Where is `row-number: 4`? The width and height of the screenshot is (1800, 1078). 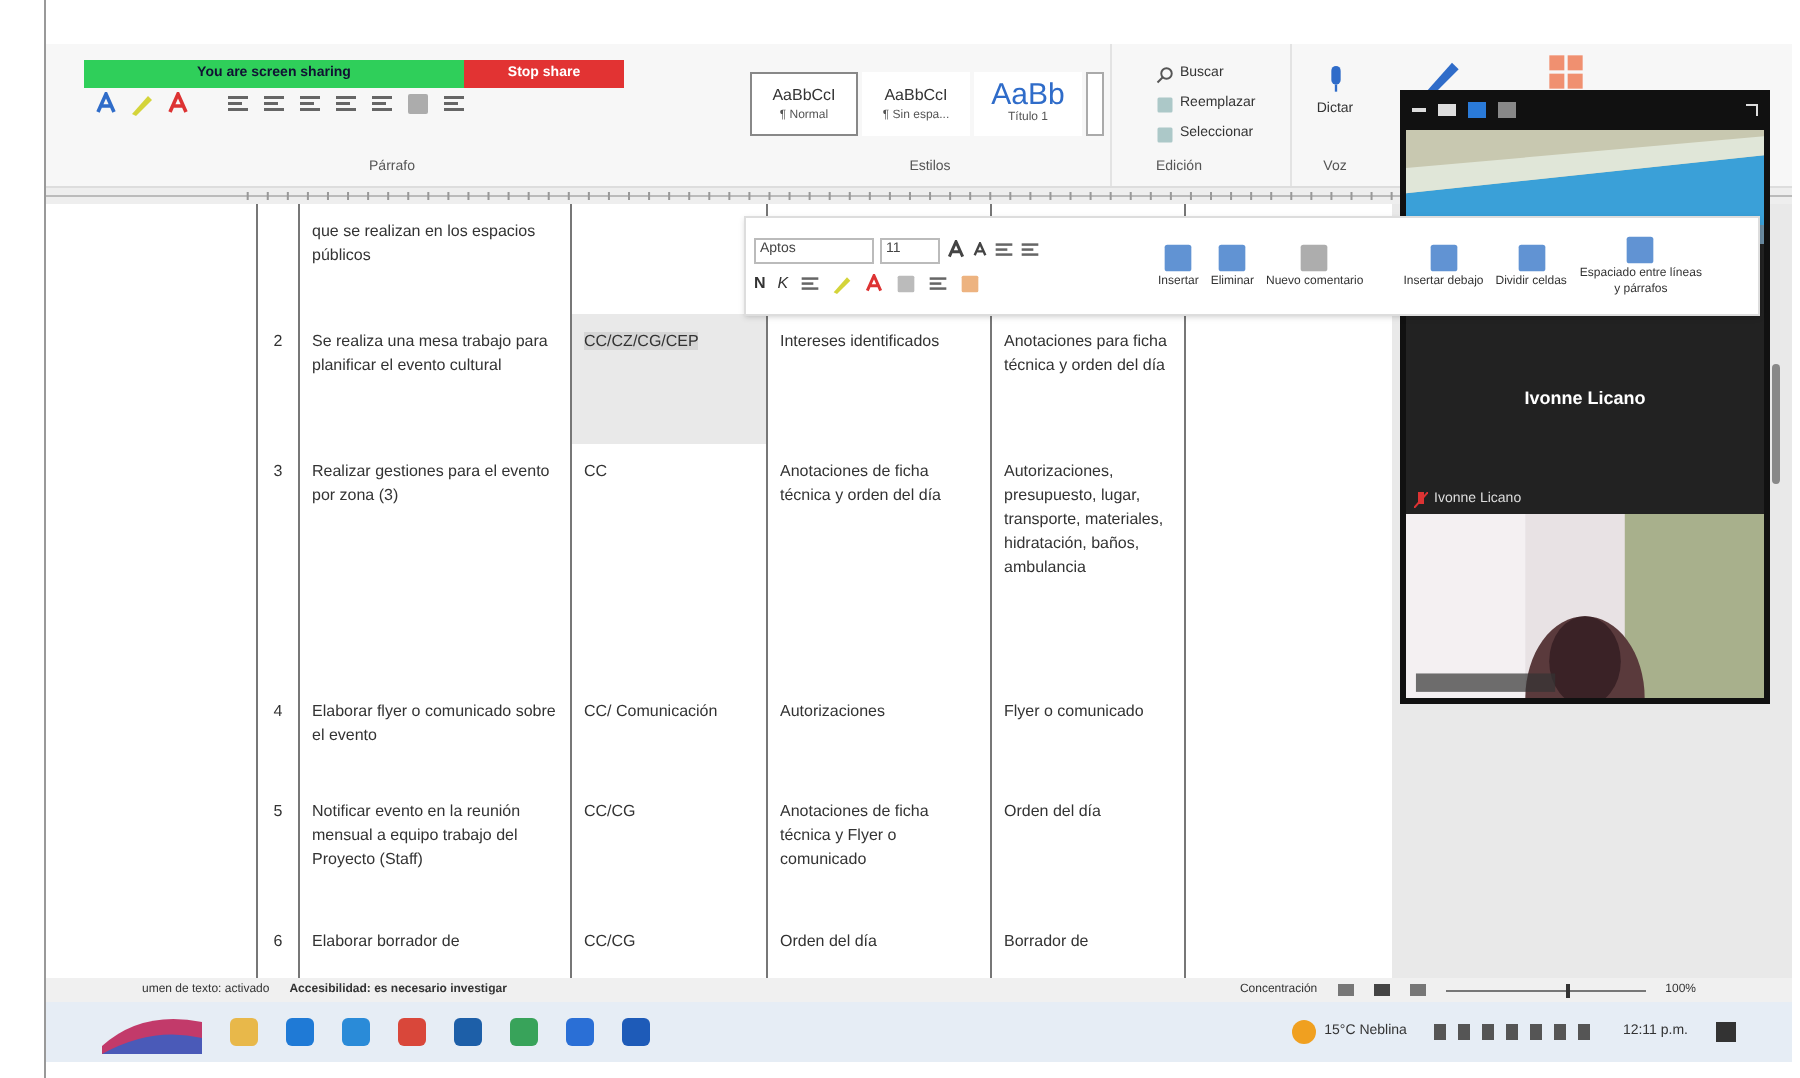
row-number: 4 is located at coordinates (278, 734).